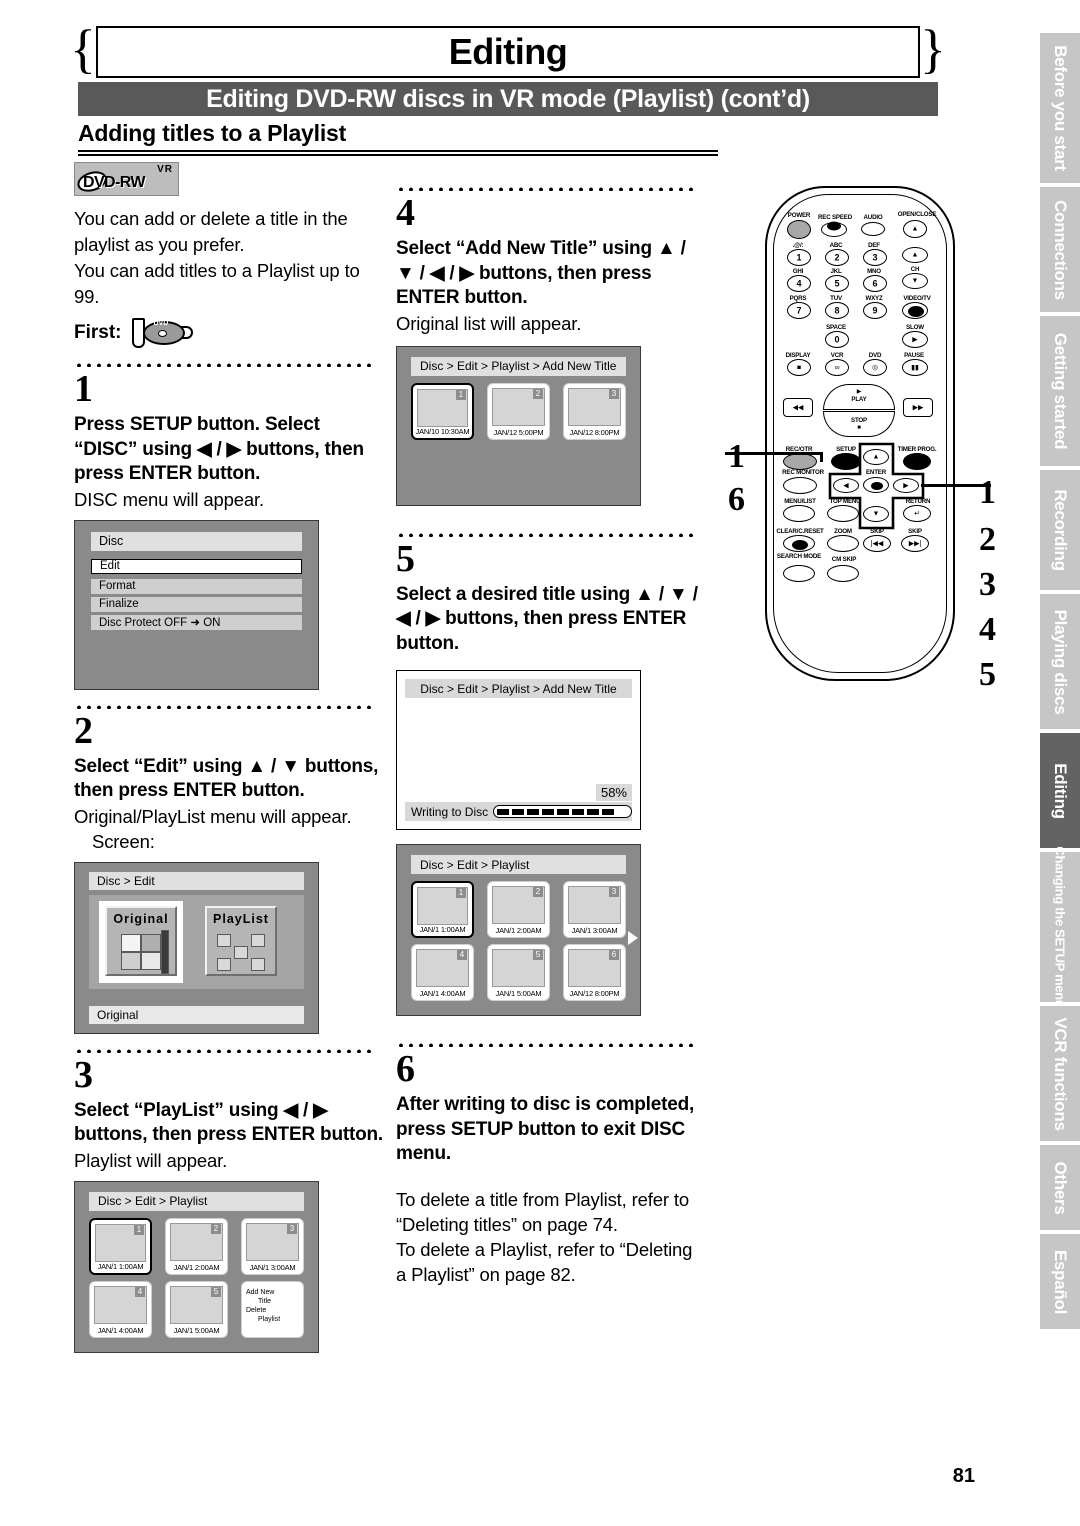 The height and width of the screenshot is (1526, 1080). I want to click on sidebar-tab-getting-started: Getting started, so click(1060, 391).